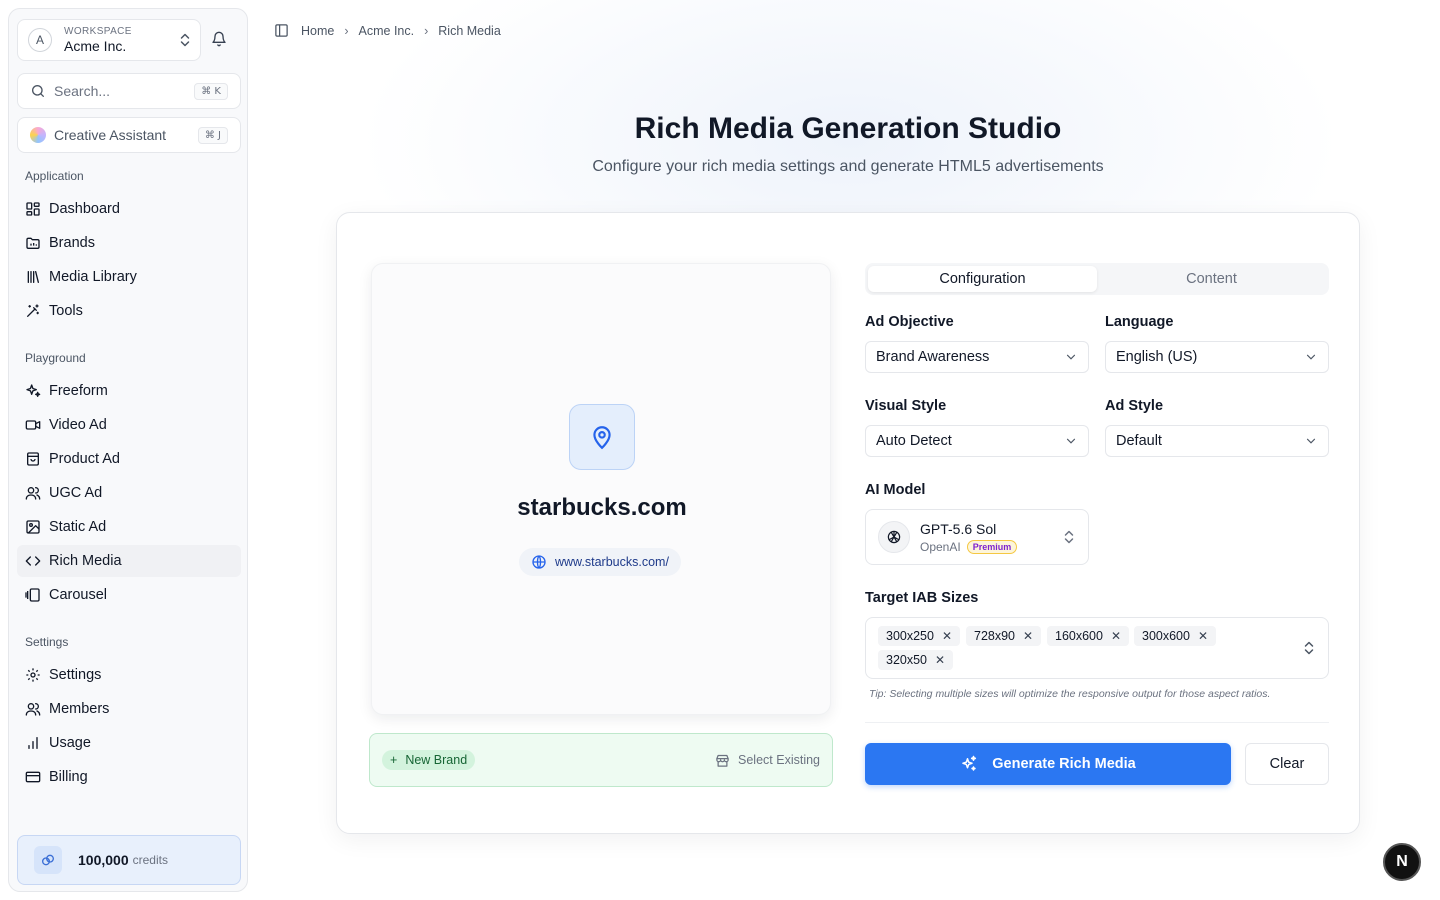 This screenshot has width=1440, height=900. What do you see at coordinates (33, 561) in the screenshot?
I see `code-icon` at bounding box center [33, 561].